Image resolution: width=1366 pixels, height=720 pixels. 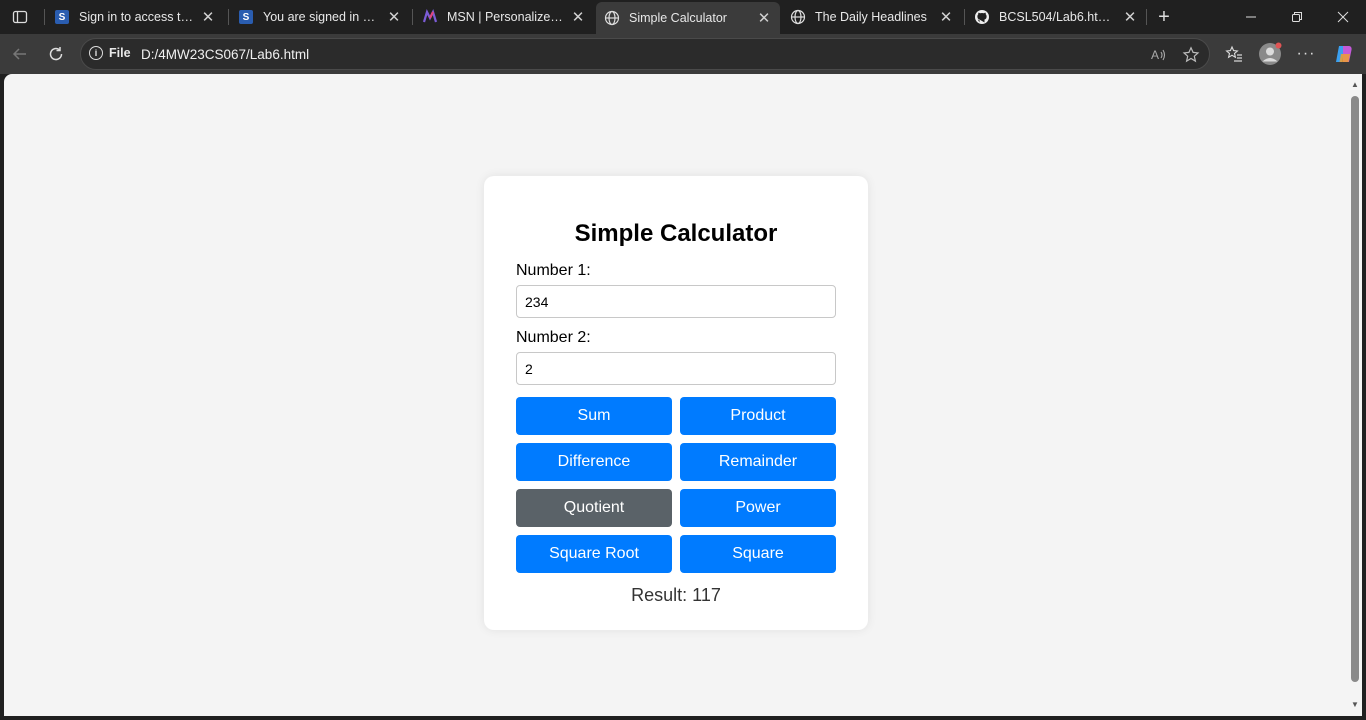 I want to click on power-button: Power, so click(x=758, y=508).